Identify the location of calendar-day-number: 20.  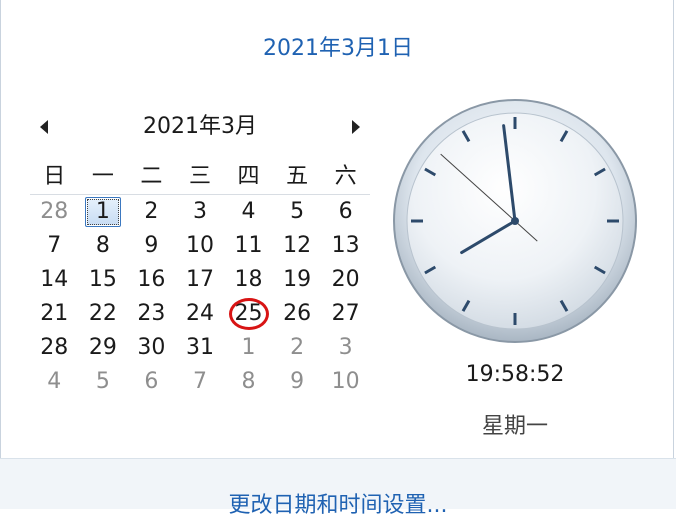
(345, 279).